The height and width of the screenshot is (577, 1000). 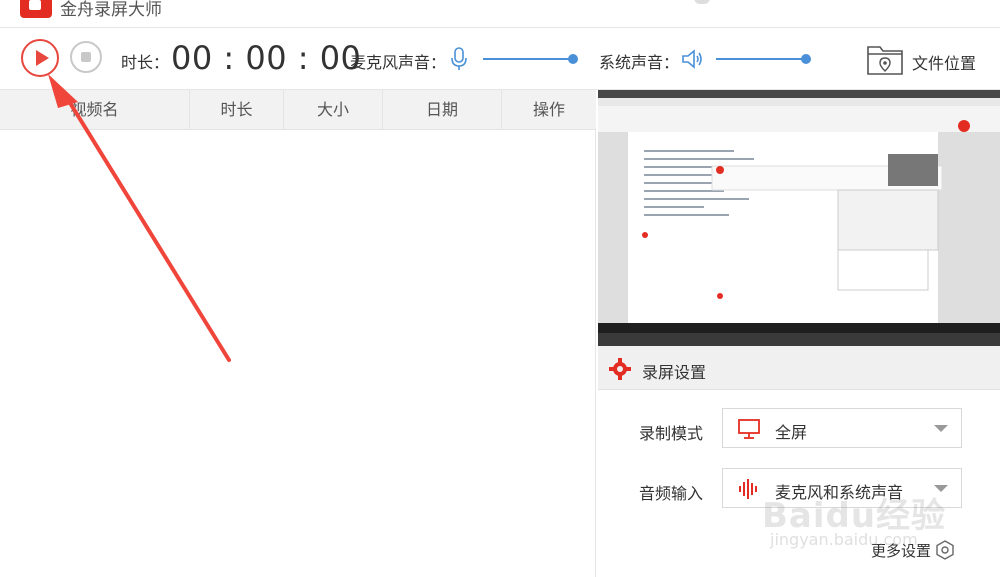 What do you see at coordinates (500, 14) in the screenshot?
I see `title-bar: 金舟录屏大师` at bounding box center [500, 14].